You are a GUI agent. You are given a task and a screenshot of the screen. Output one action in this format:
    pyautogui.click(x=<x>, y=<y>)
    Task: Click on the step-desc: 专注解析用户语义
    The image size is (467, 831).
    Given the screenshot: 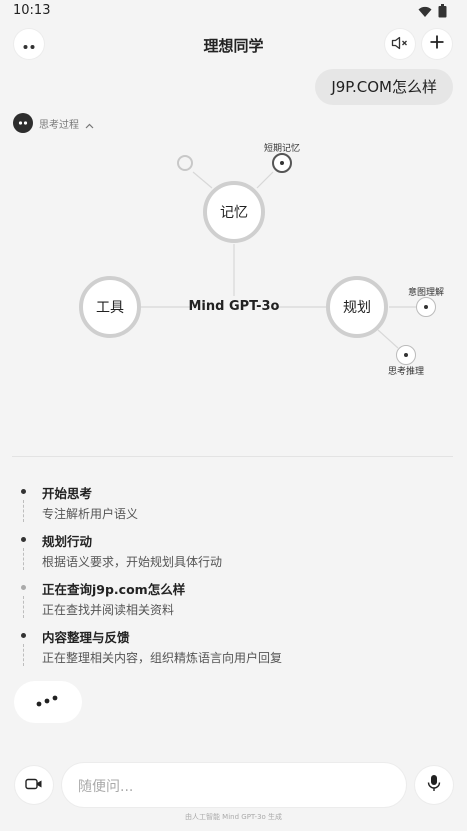 What is the action you would take?
    pyautogui.click(x=90, y=514)
    